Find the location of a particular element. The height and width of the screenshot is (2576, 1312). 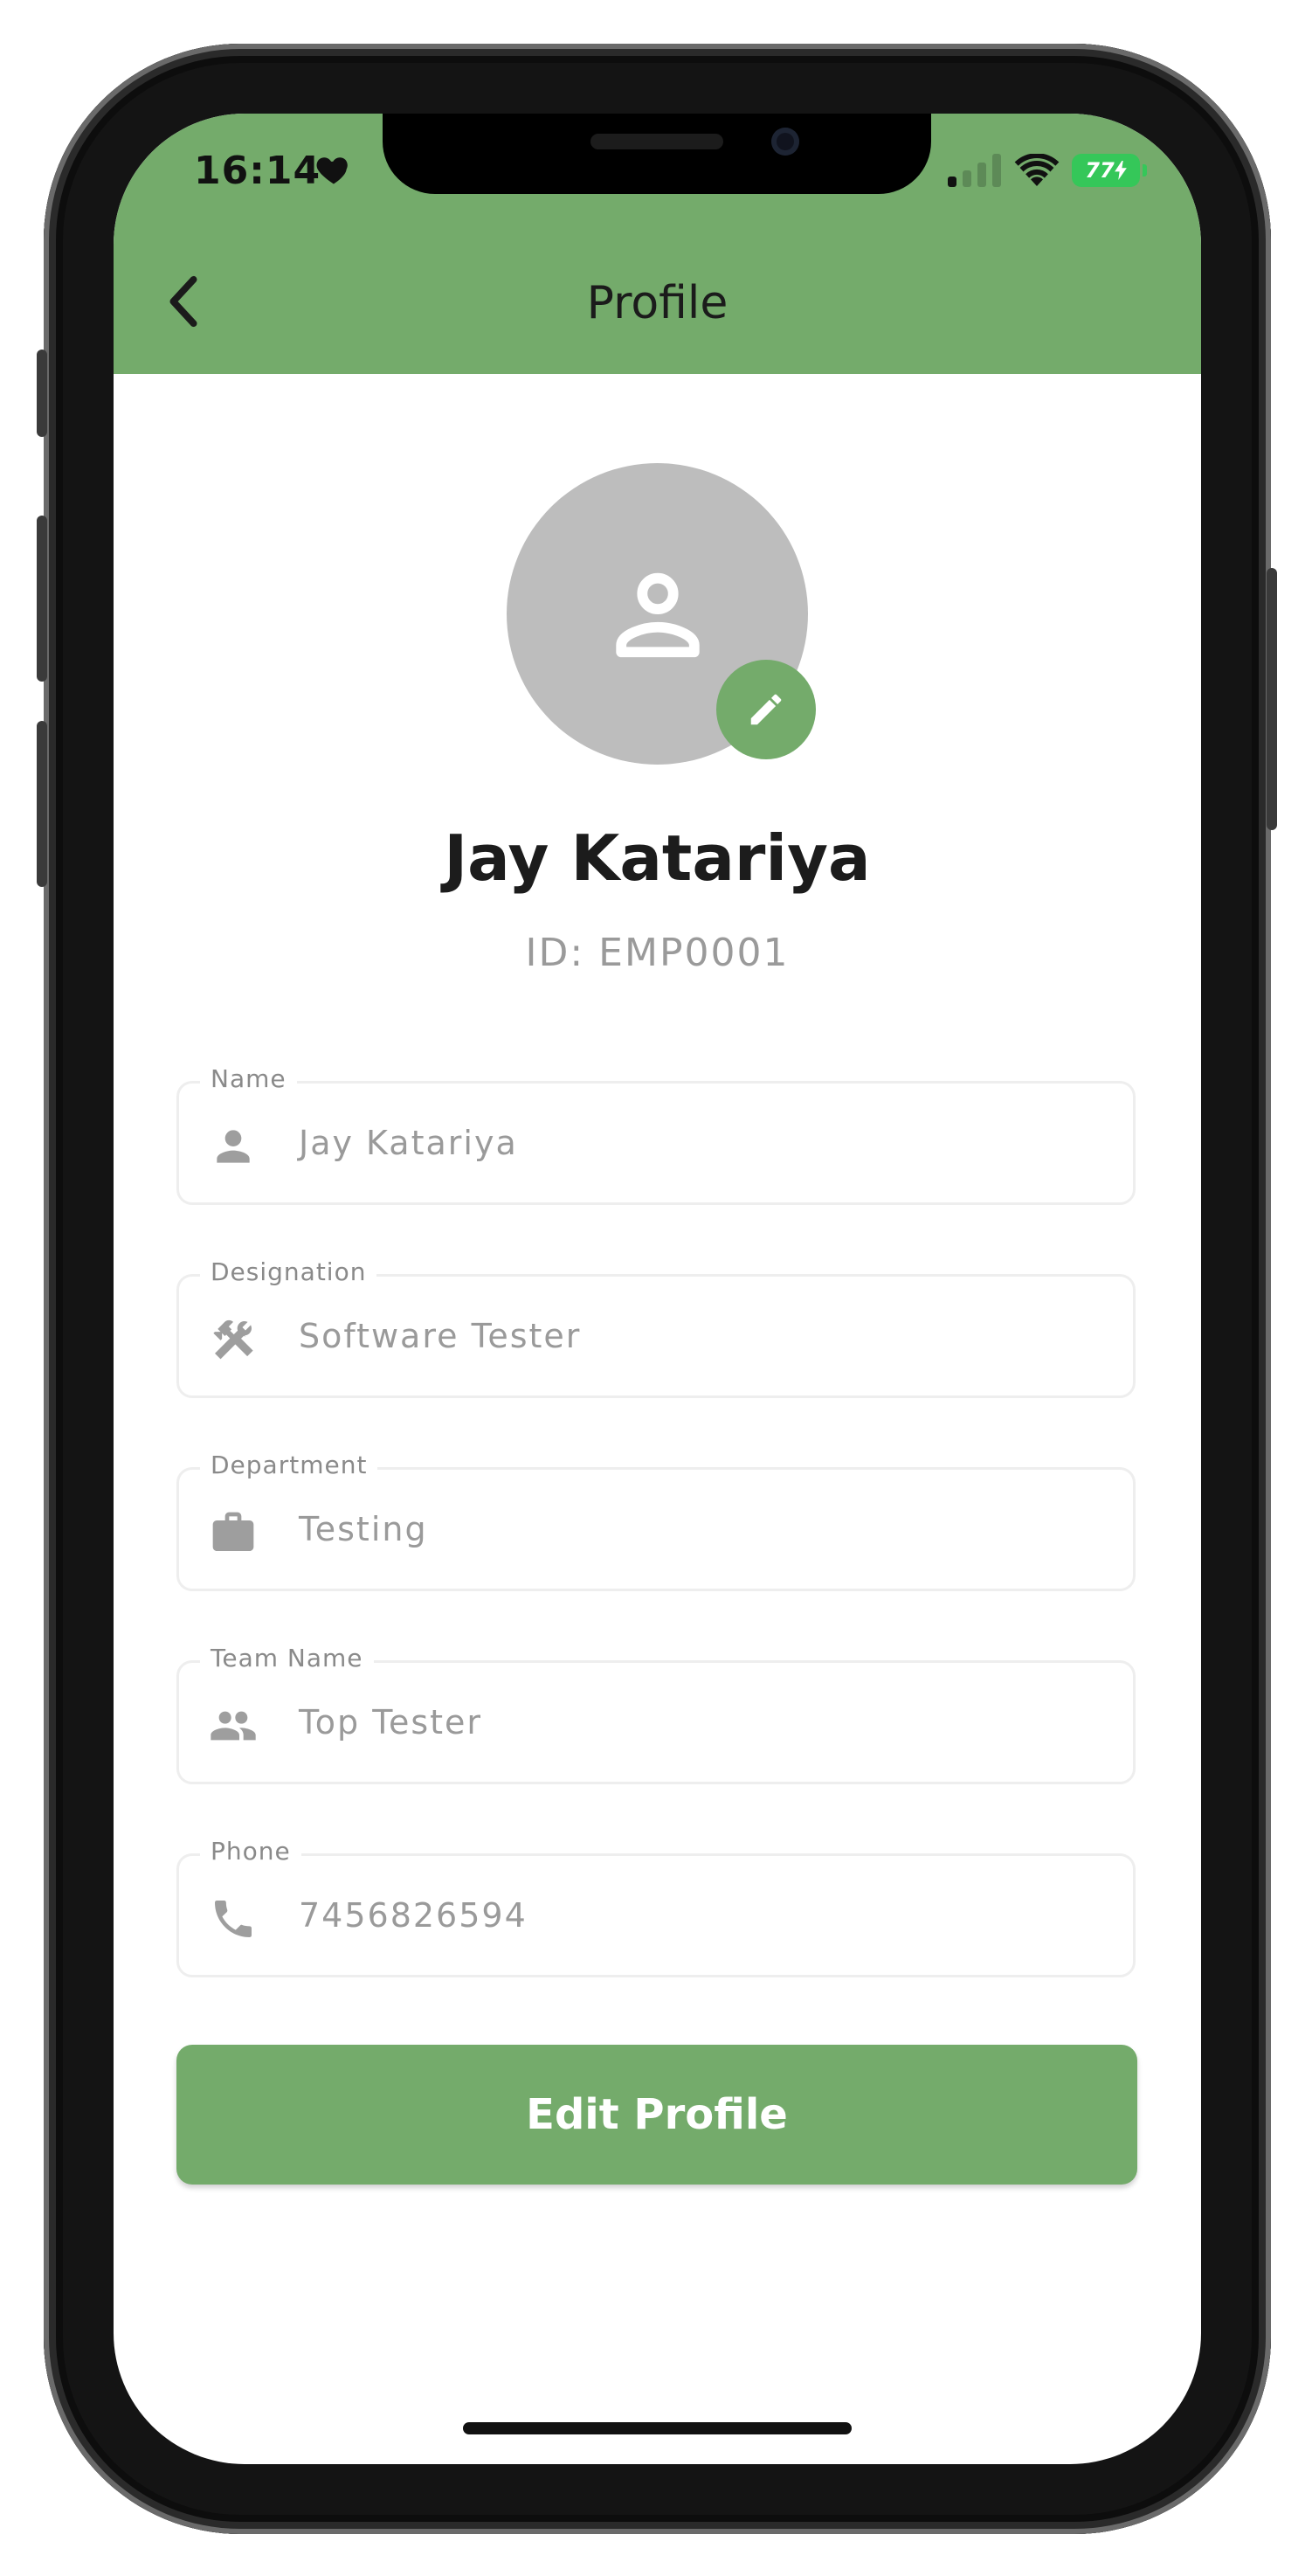

battery-level: 77 is located at coordinates (1100, 170).